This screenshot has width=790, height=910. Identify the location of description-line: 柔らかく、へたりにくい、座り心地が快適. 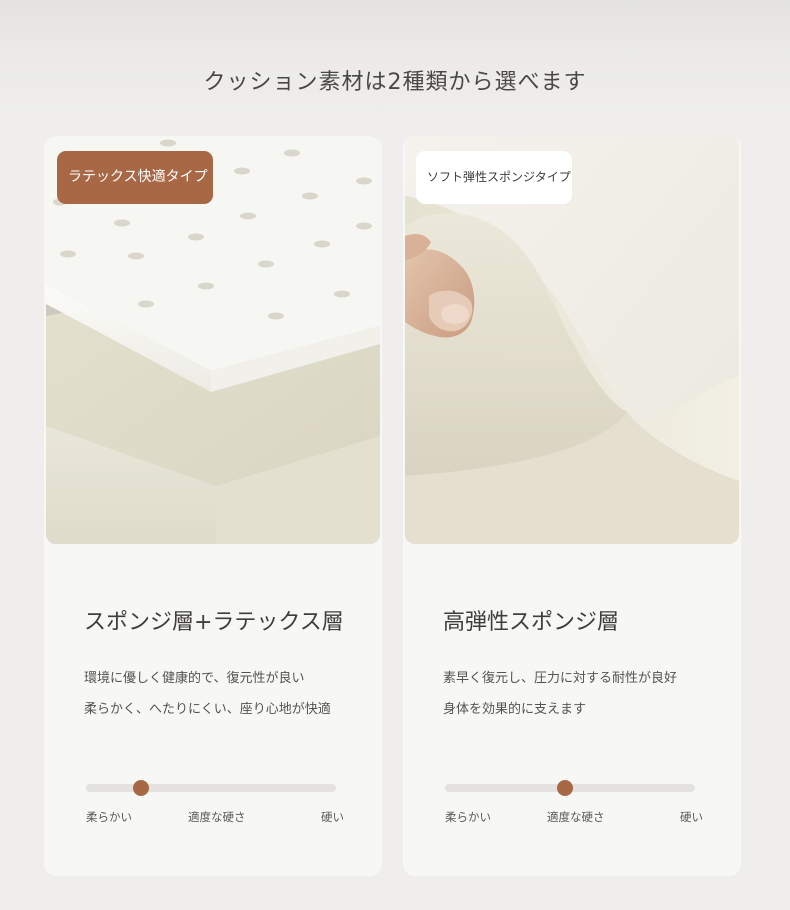
(207, 709).